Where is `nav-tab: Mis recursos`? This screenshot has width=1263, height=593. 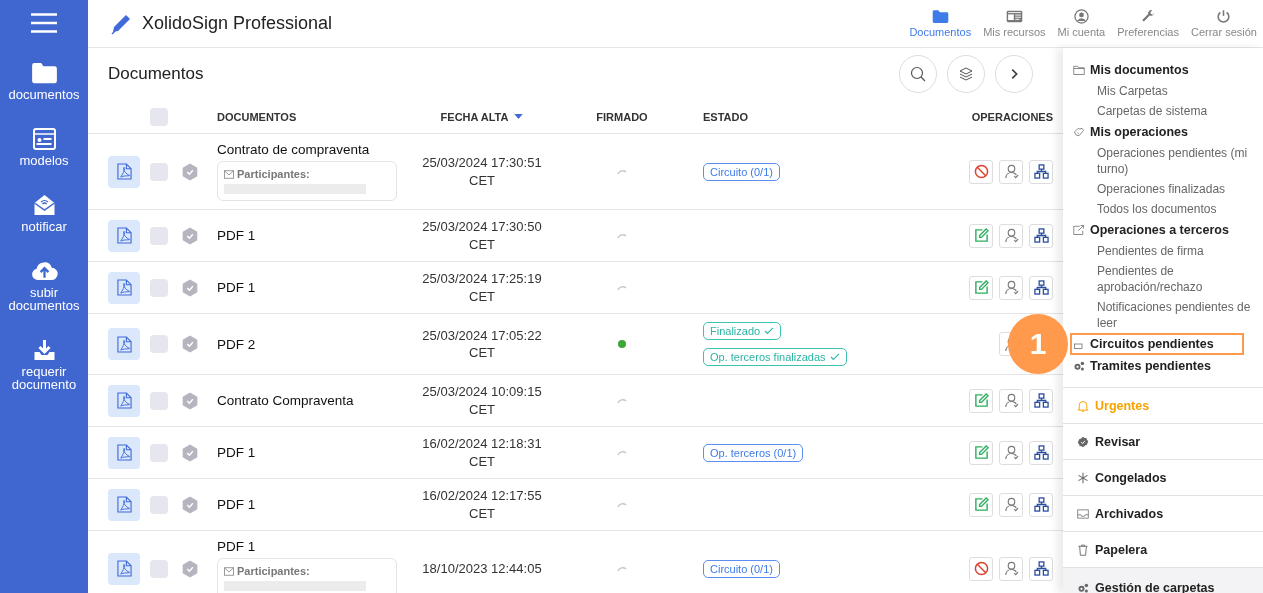
nav-tab: Mis recursos is located at coordinates (1014, 23).